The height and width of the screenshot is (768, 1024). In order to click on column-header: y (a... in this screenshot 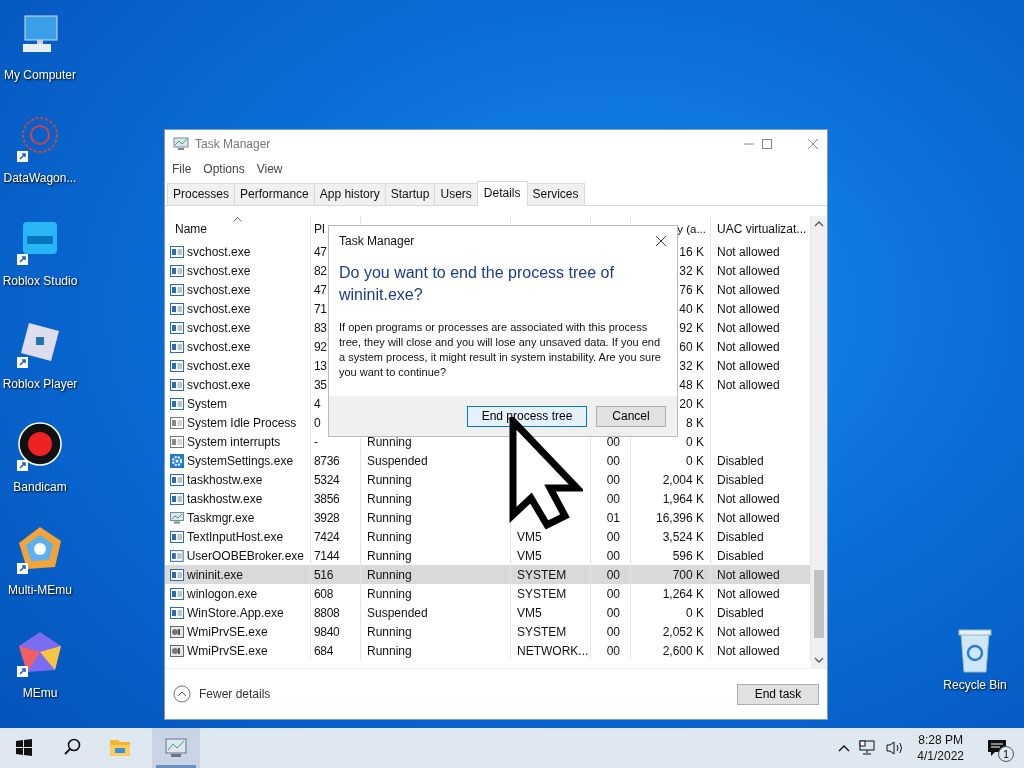, I will do `click(691, 229)`.